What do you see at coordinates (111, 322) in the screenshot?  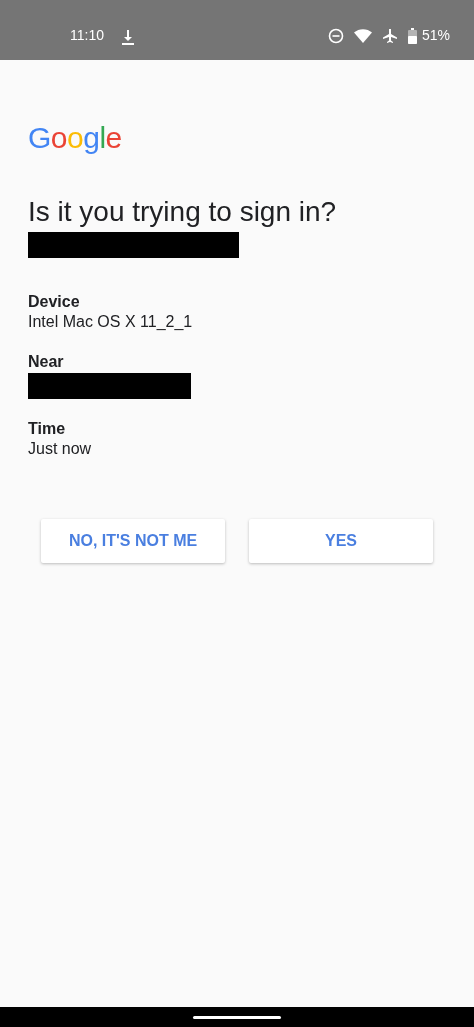 I see `detail-value: Intel Mac OS X 11_2_1` at bounding box center [111, 322].